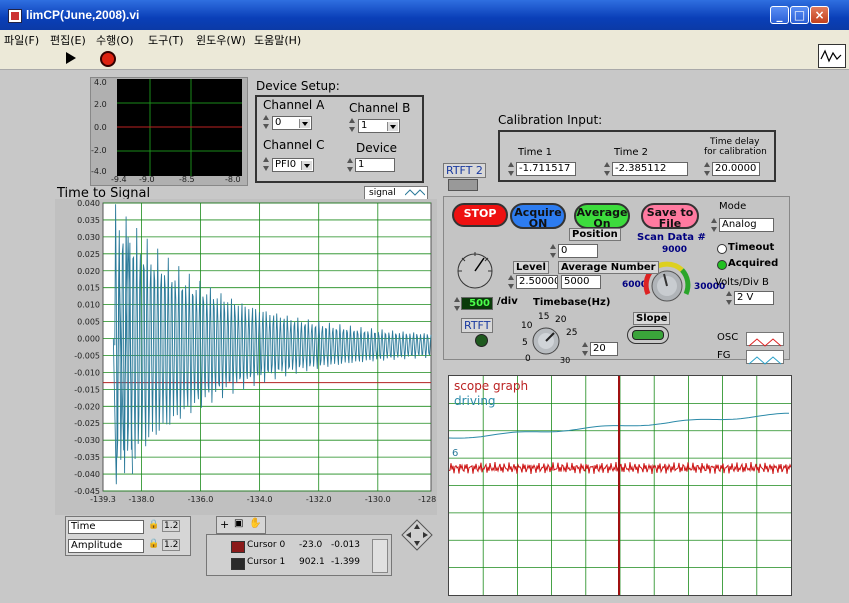  I want to click on timebase-tick-20: 20, so click(561, 320).